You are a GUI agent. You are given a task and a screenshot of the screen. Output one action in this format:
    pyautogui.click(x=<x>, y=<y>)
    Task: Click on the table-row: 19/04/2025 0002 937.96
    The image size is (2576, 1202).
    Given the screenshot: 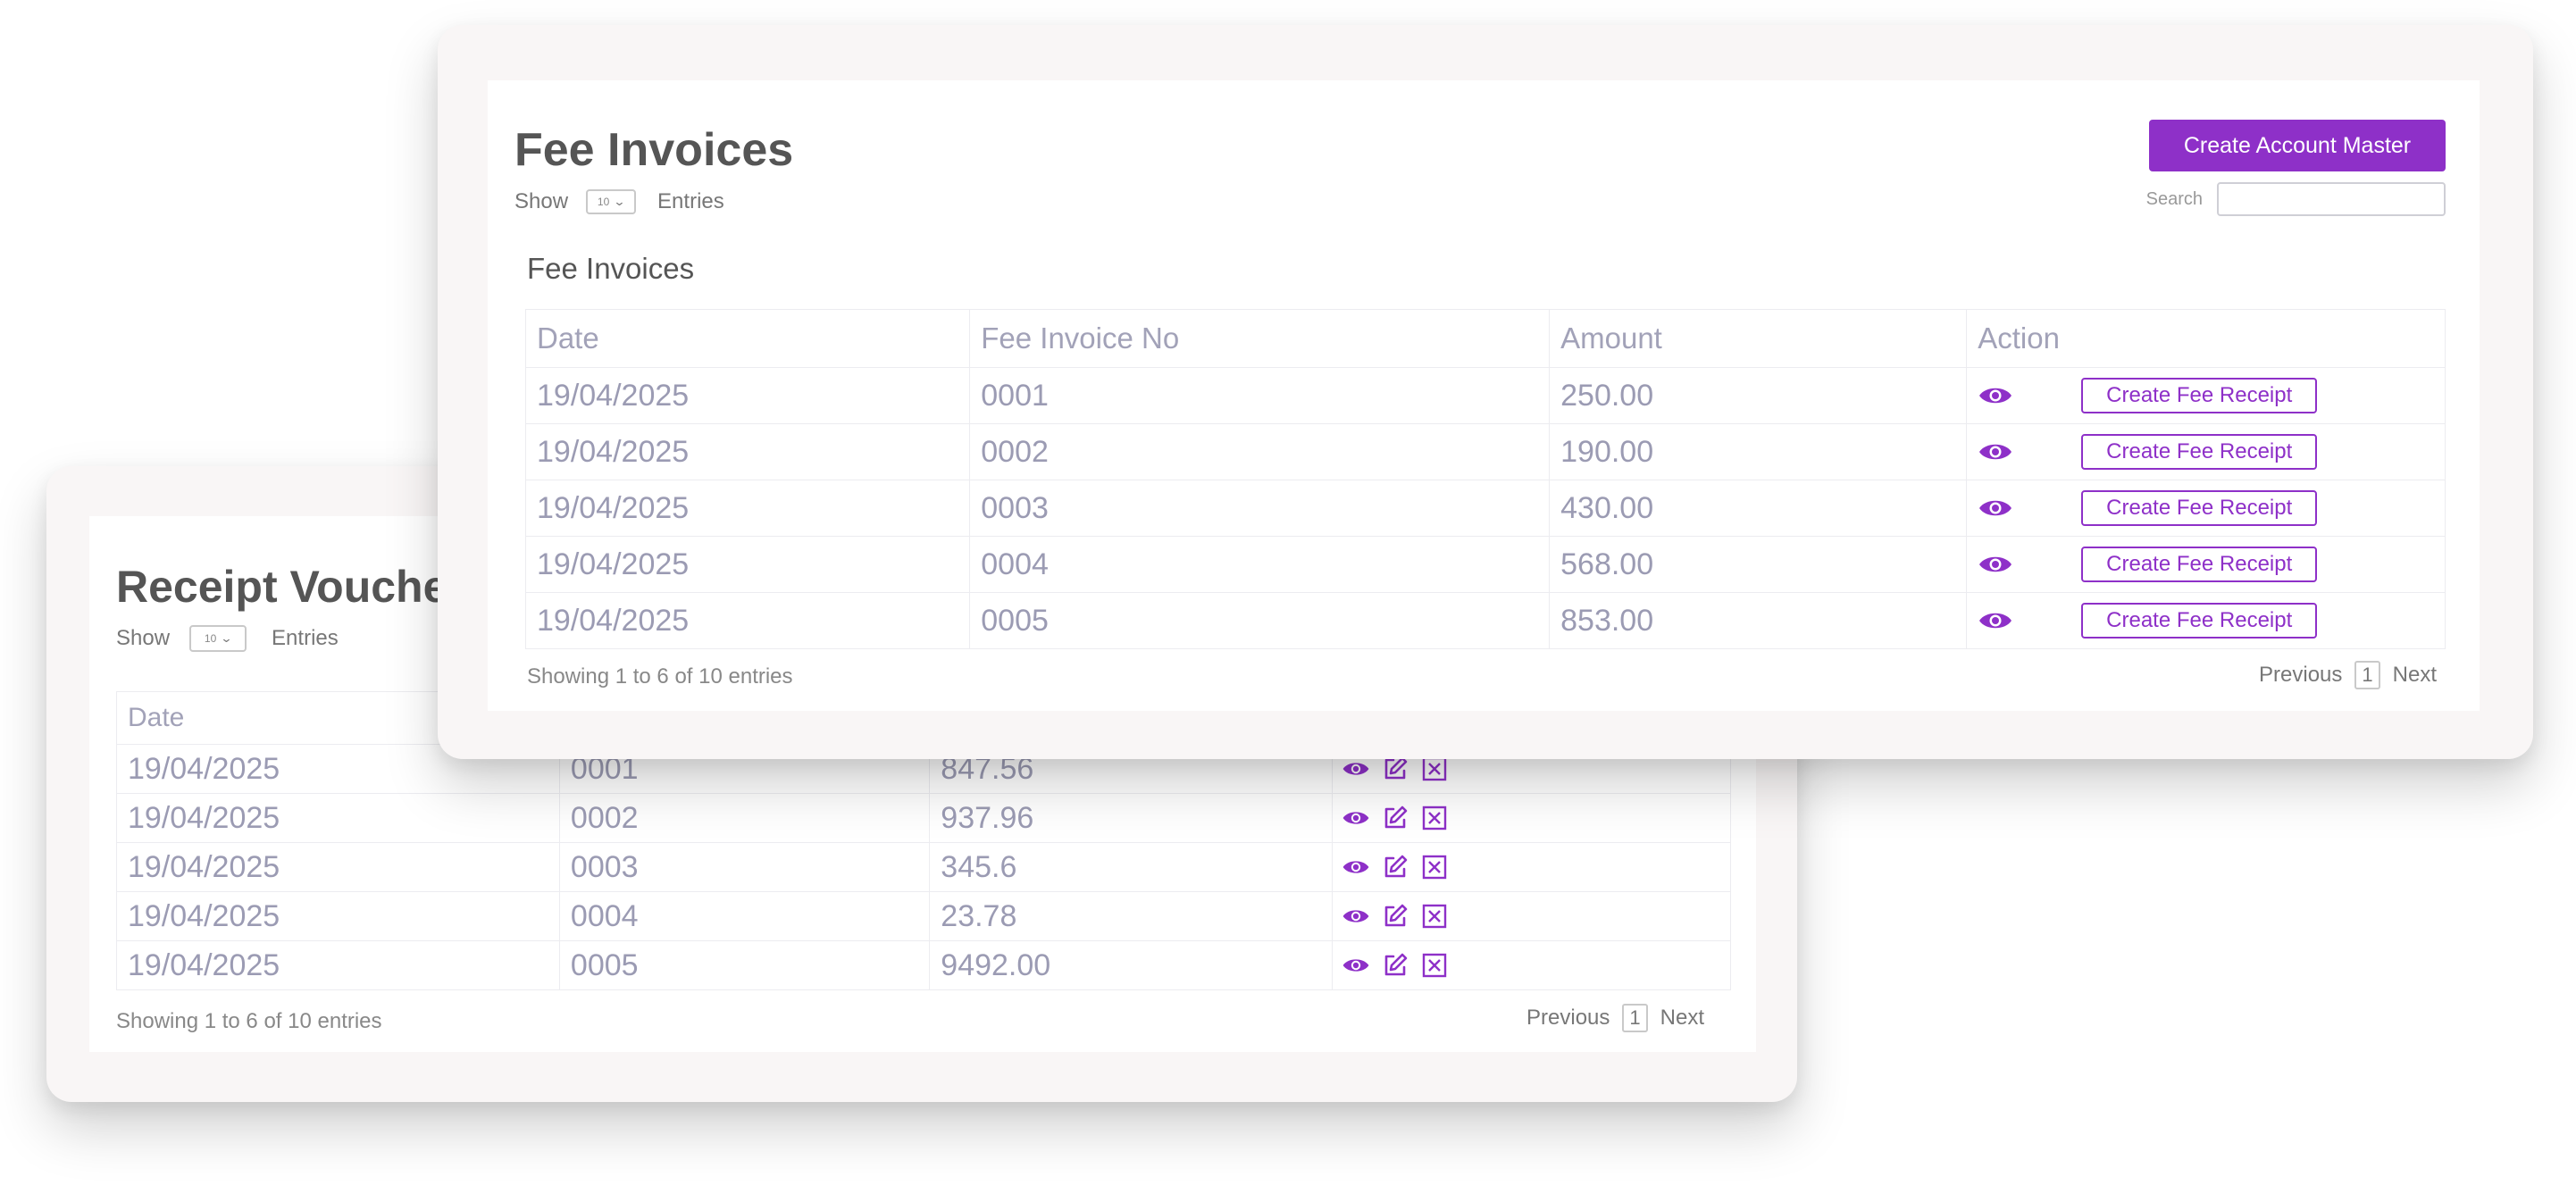 What is the action you would take?
    pyautogui.click(x=924, y=818)
    